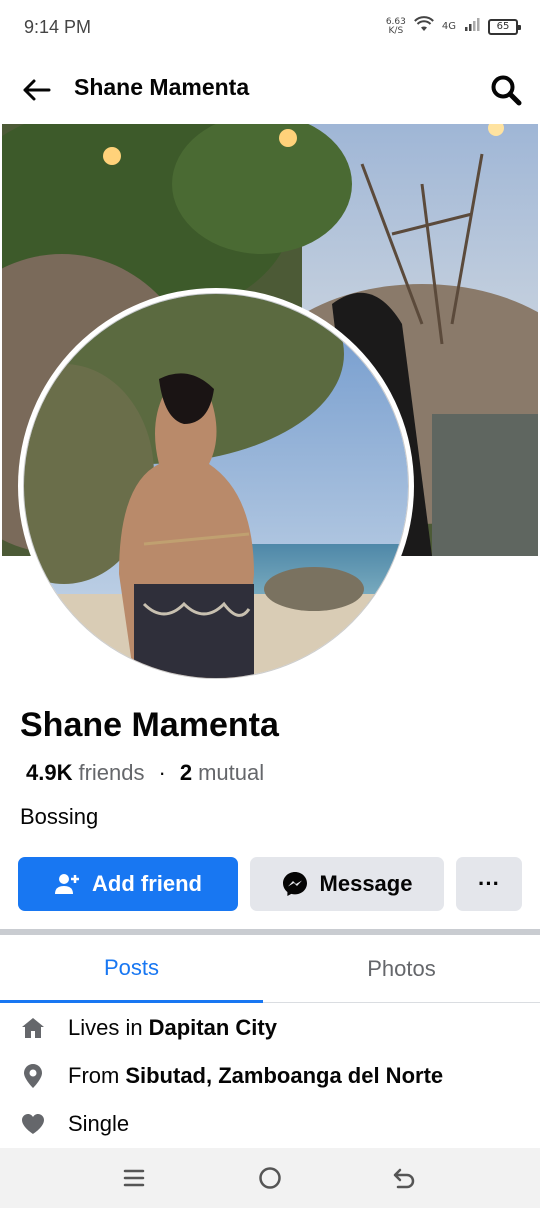 This screenshot has height=1208, width=540. I want to click on search-button, so click(506, 90).